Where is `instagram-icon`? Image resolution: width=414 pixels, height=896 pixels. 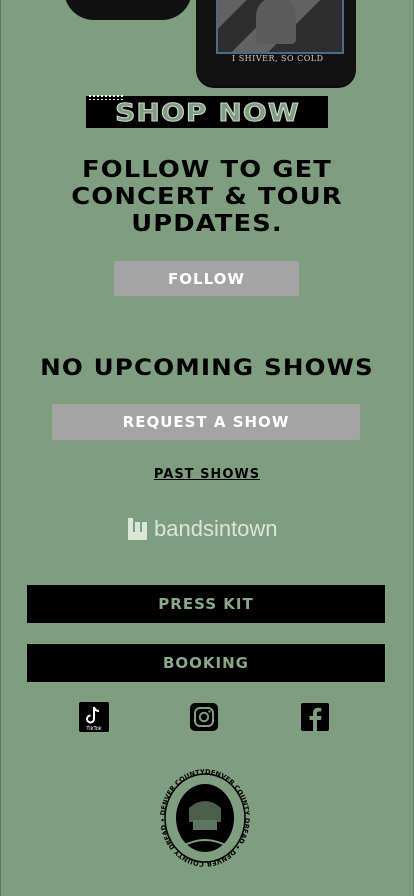
instagram-icon is located at coordinates (204, 717).